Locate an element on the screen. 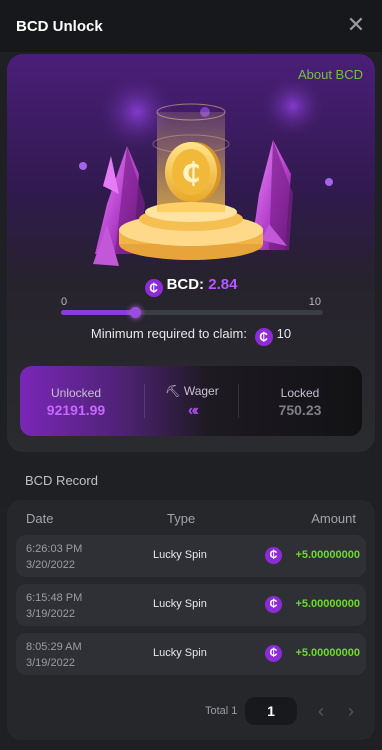  pickaxe-icon: ⛏ is located at coordinates (173, 391).